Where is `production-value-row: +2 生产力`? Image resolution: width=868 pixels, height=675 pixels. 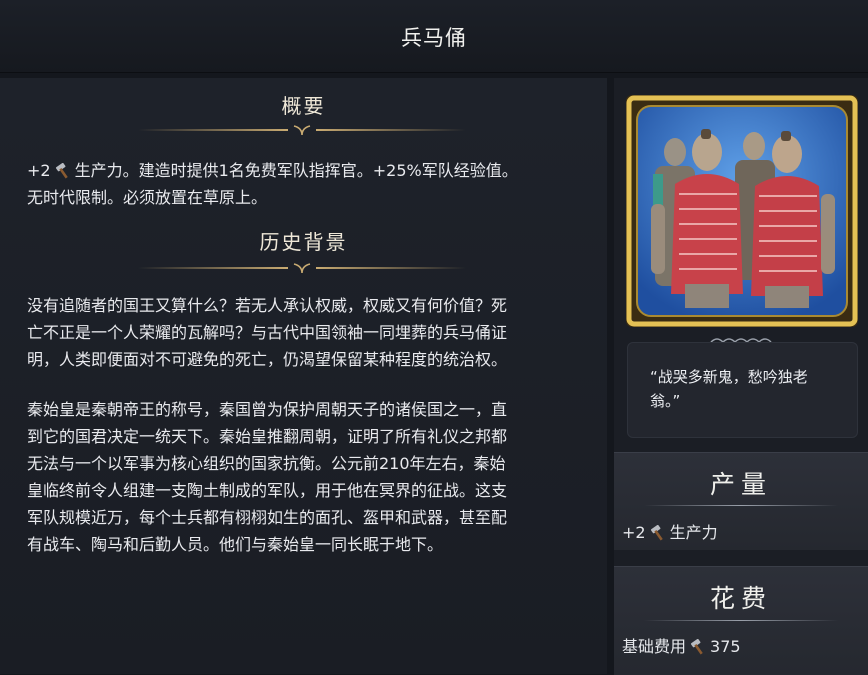
production-value-row: +2 生产力 is located at coordinates (670, 531).